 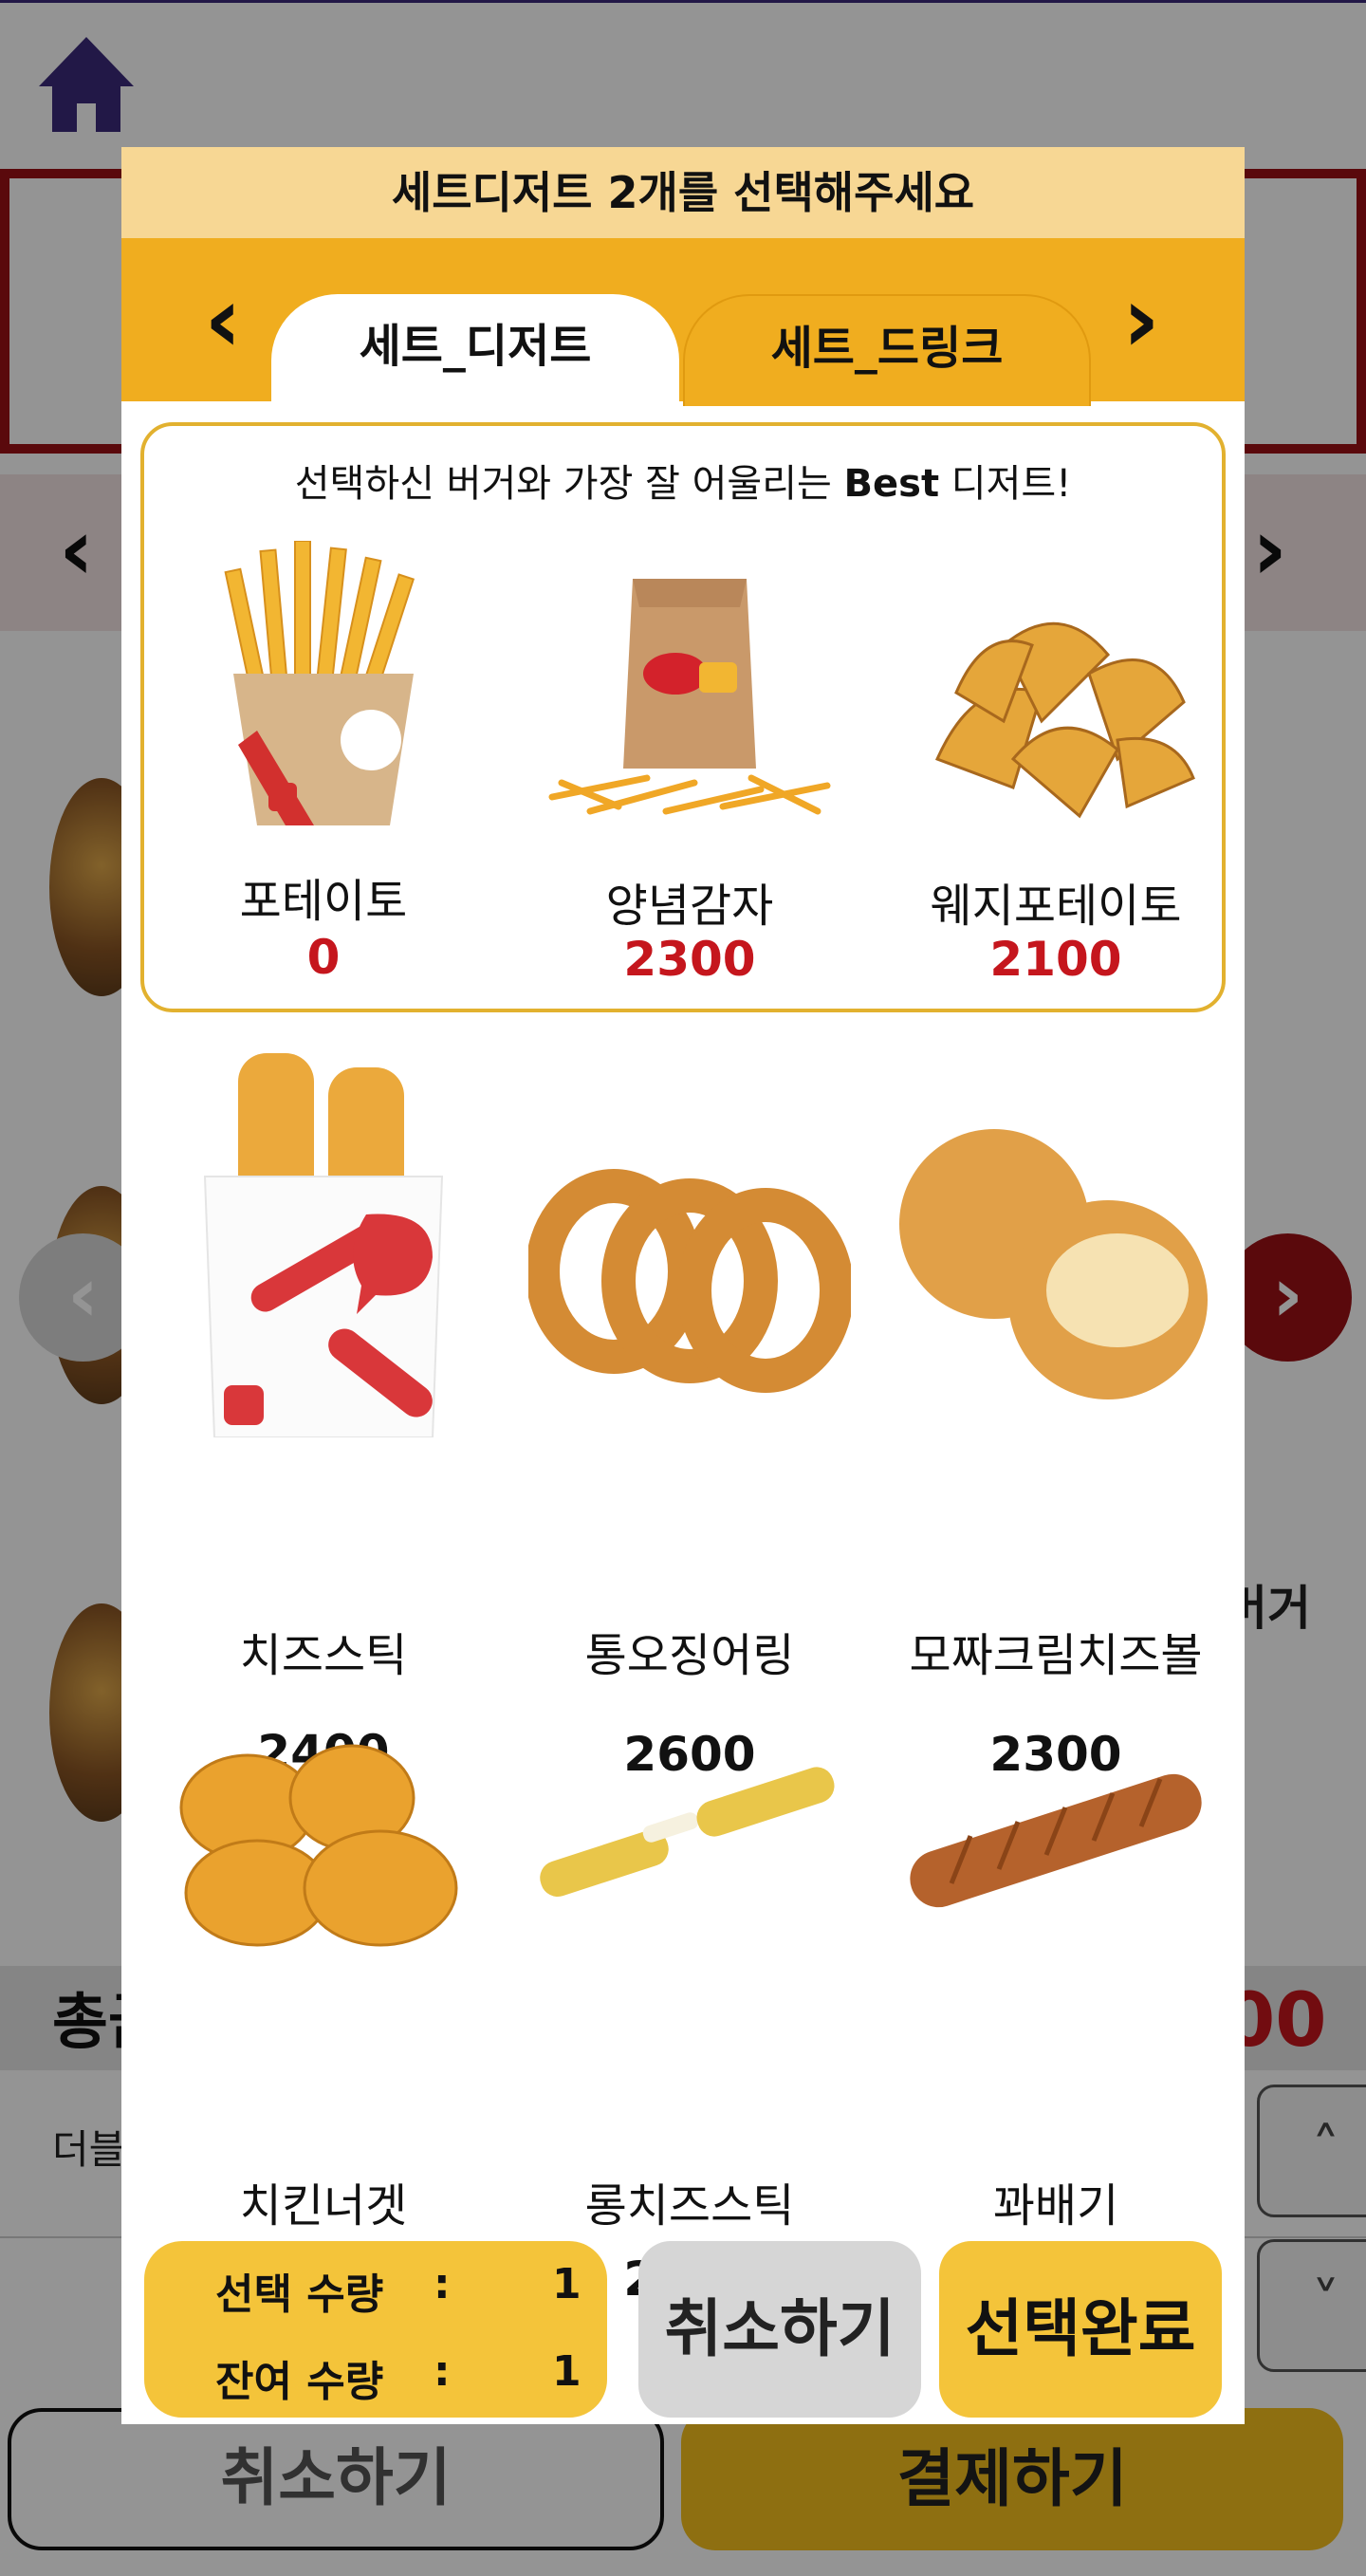 I want to click on best-heading: 선택하신 버거와 가장 잘 어울리는 Best 디저트!, so click(x=683, y=480).